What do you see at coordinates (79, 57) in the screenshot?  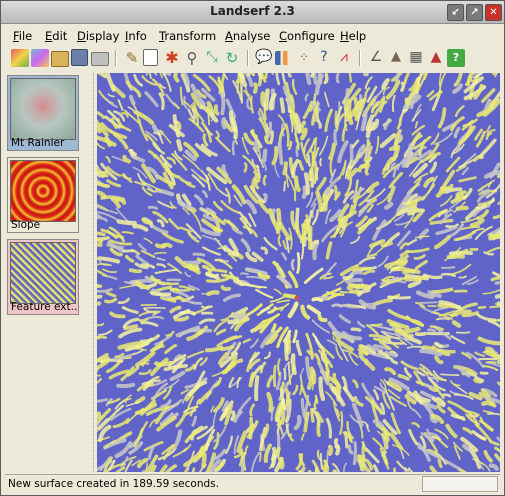 I see `save-icon` at bounding box center [79, 57].